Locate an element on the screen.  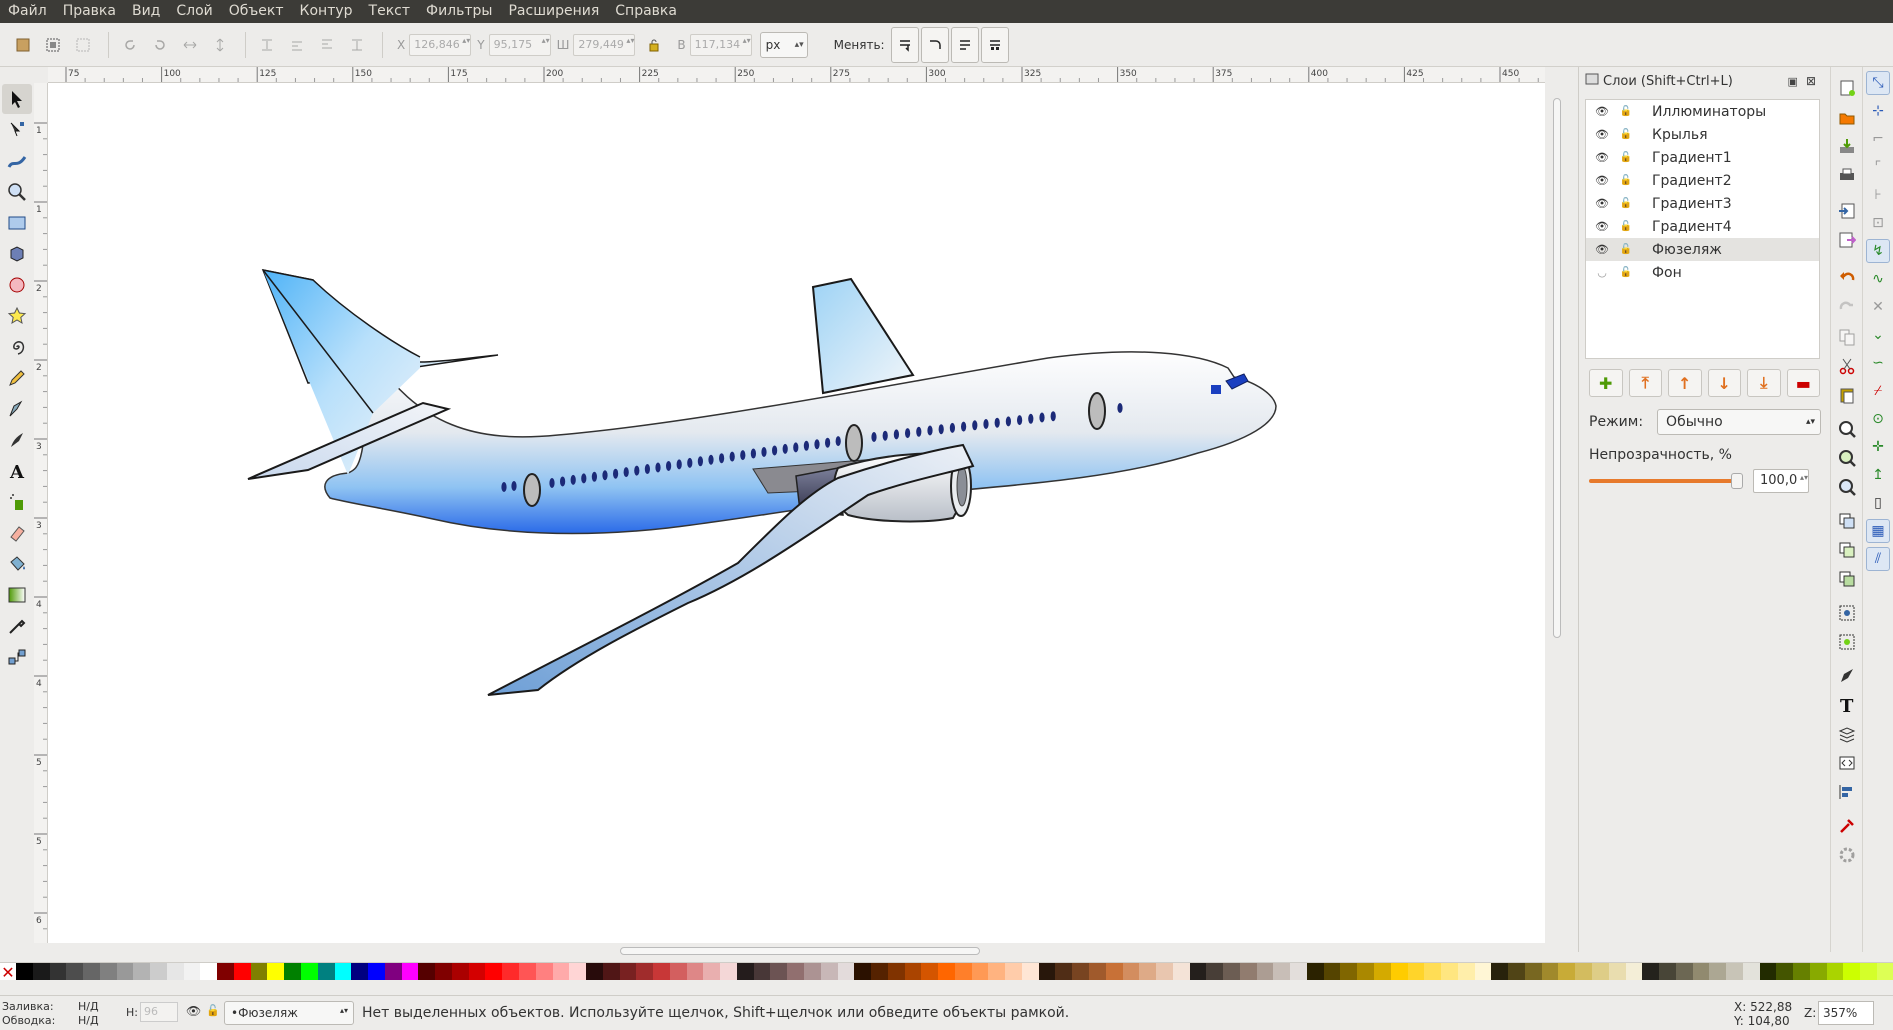
unit-select: px ▴▾ is located at coordinates (783, 44).